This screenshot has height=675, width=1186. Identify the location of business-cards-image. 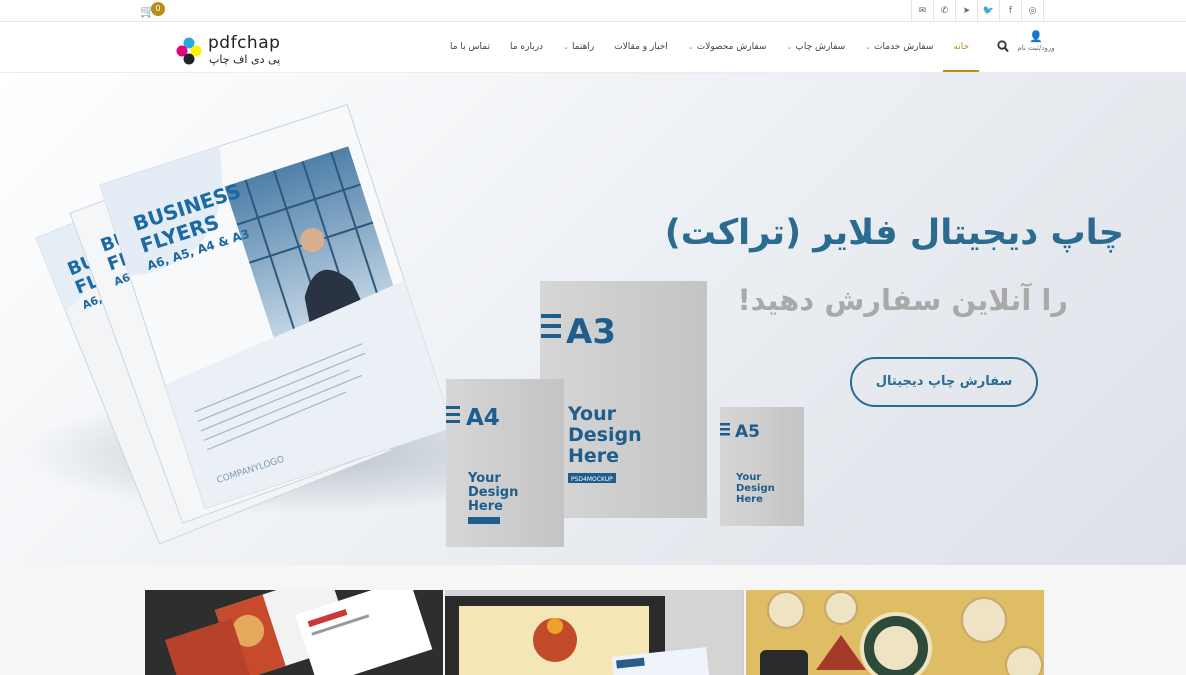
(294, 632).